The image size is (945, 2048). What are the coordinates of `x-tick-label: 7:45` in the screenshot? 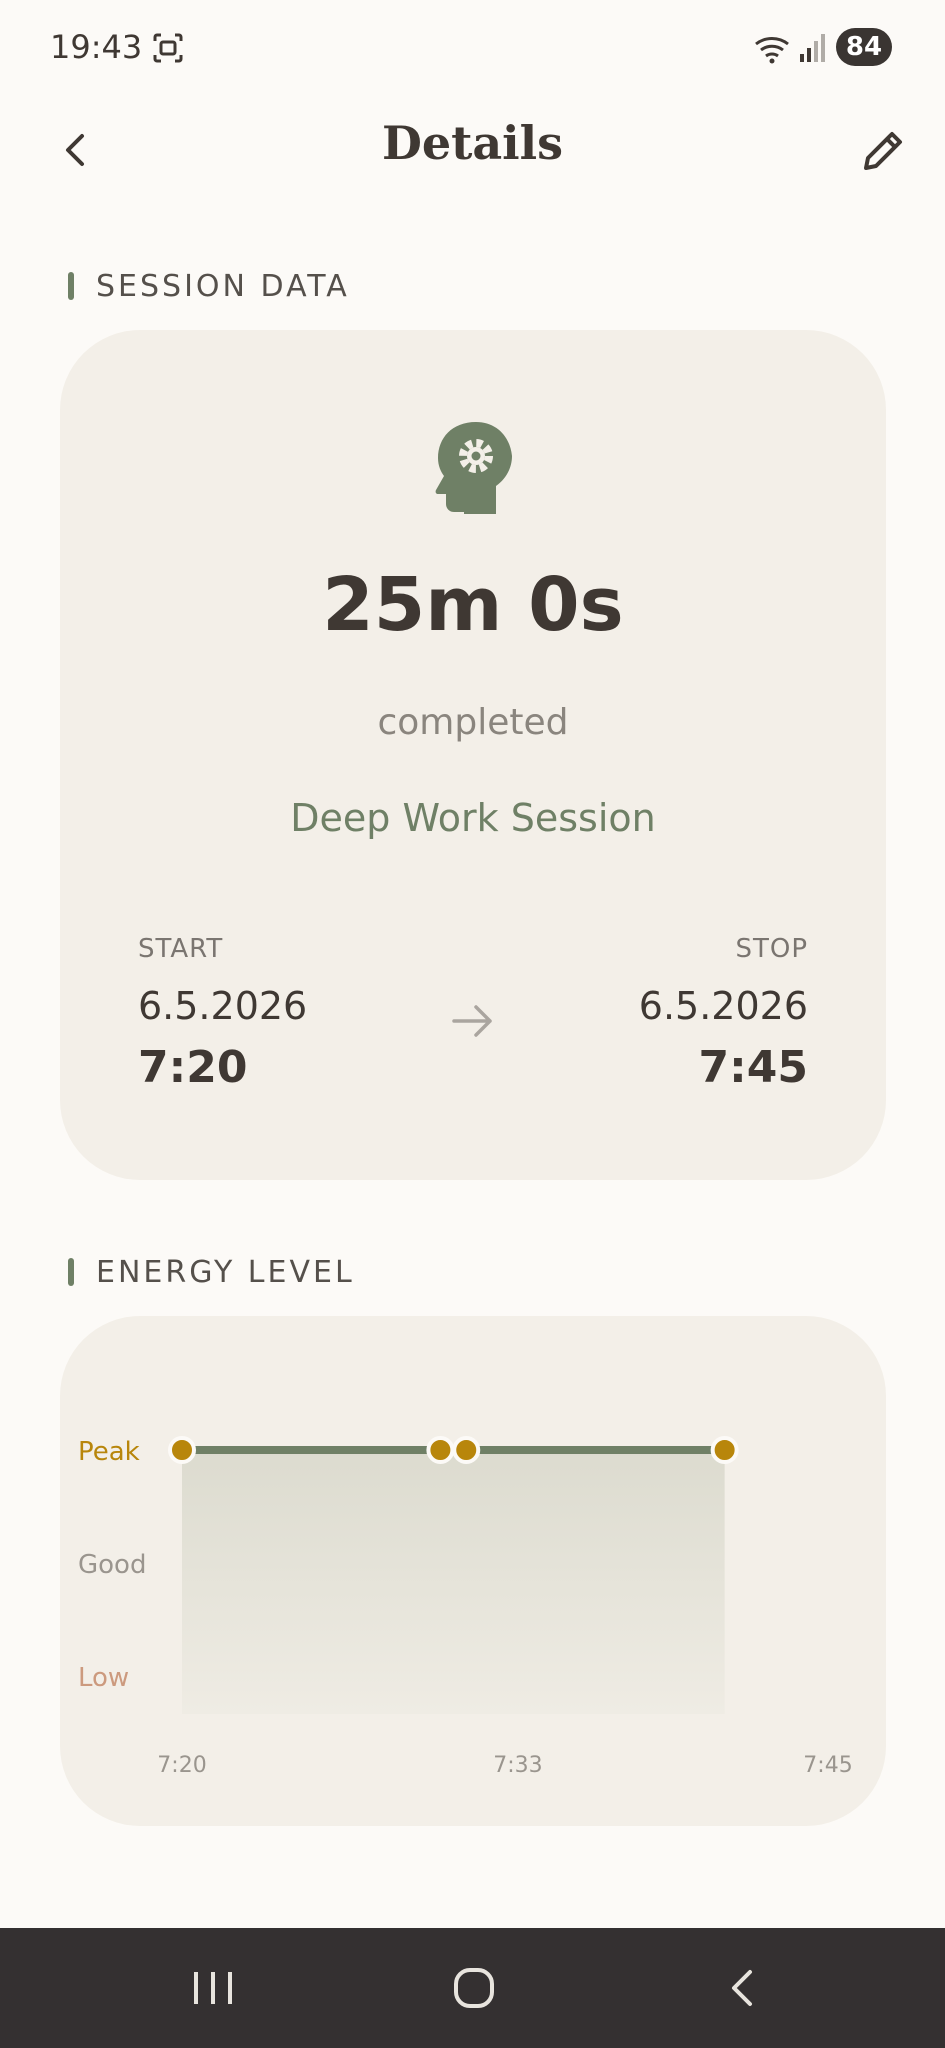 It's located at (827, 1765).